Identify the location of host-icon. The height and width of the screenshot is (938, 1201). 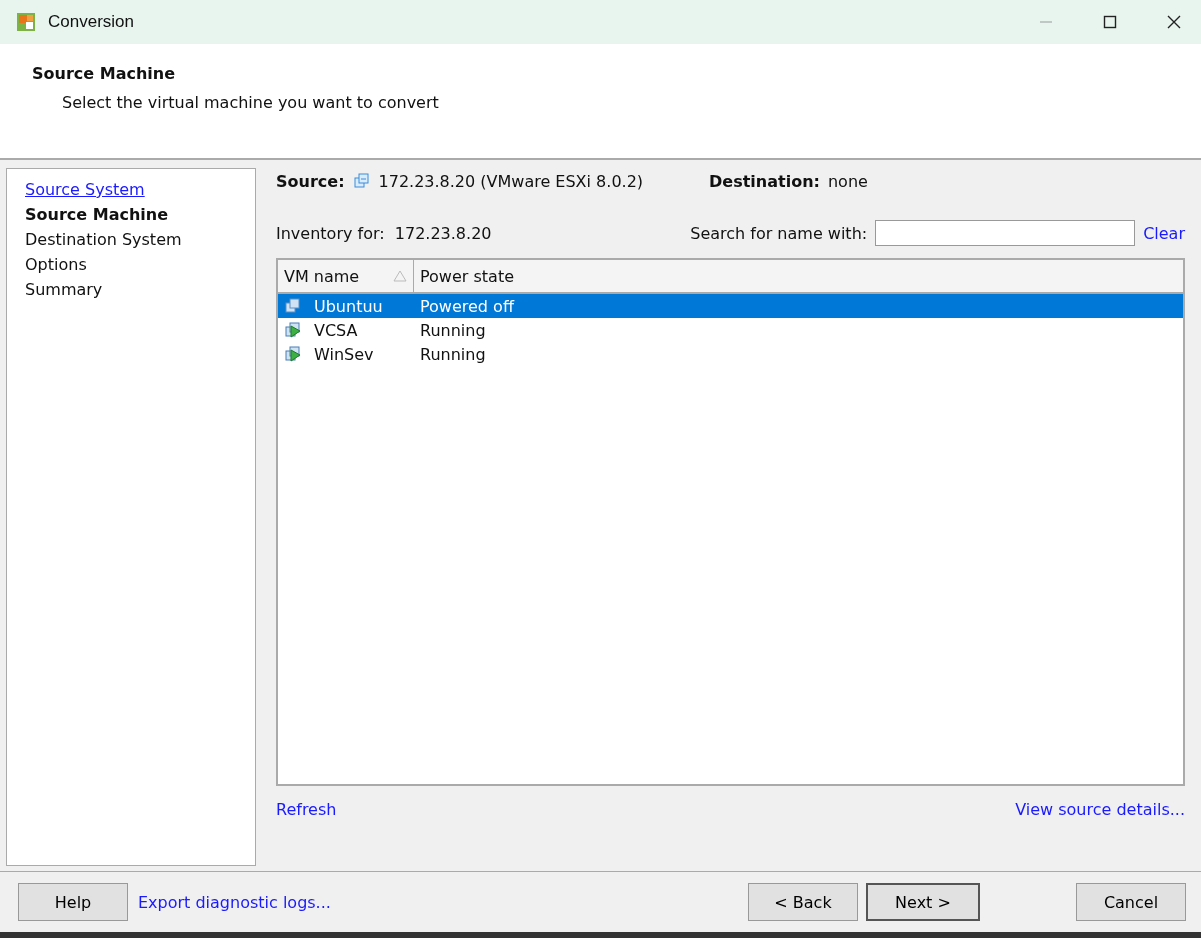
(361, 181).